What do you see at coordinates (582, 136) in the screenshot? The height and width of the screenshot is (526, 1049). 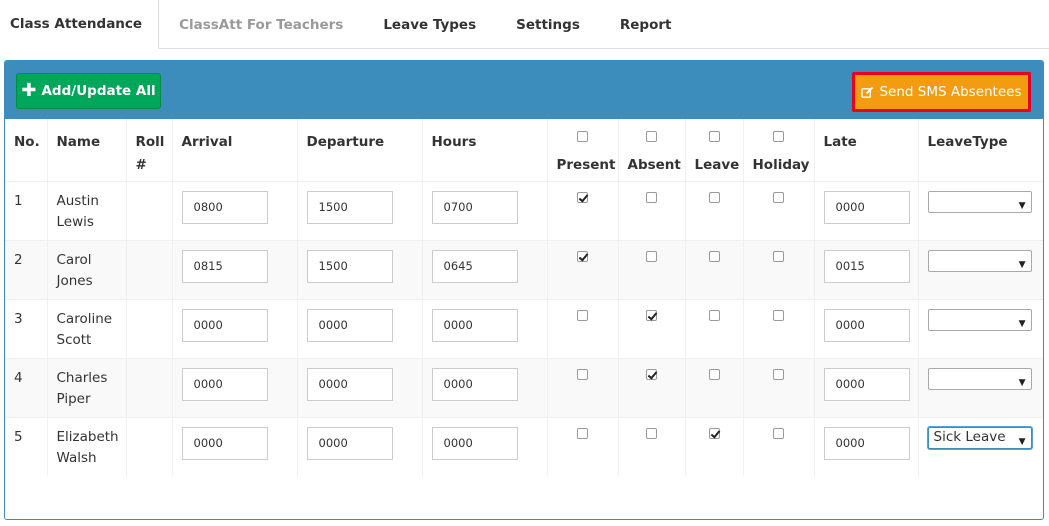 I see `present-select-all-checkbox` at bounding box center [582, 136].